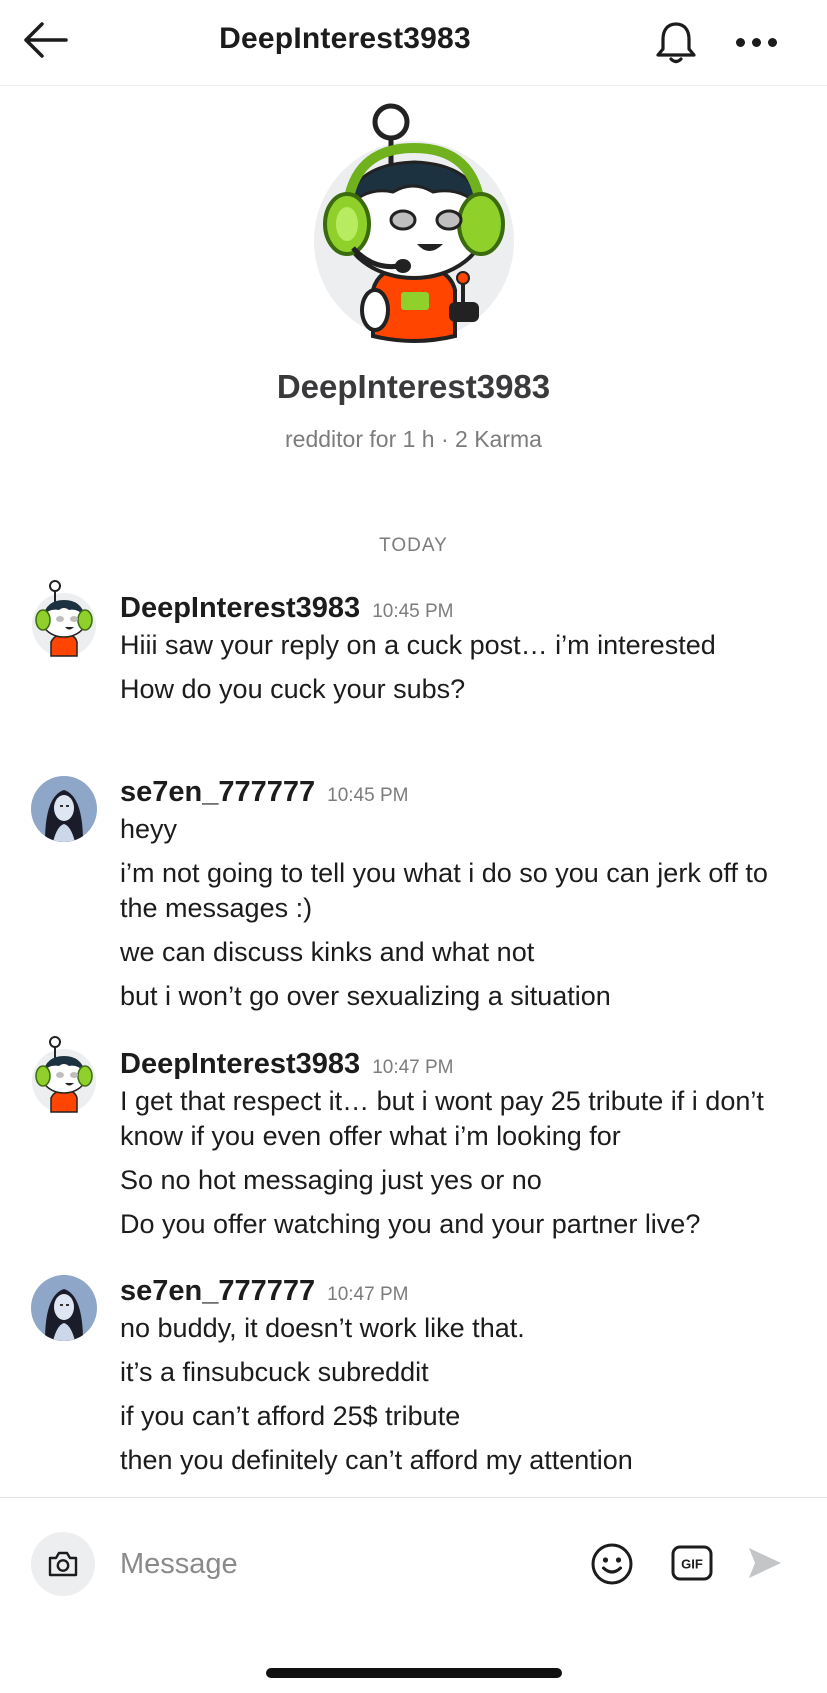  What do you see at coordinates (340, 1564) in the screenshot?
I see `message-input` at bounding box center [340, 1564].